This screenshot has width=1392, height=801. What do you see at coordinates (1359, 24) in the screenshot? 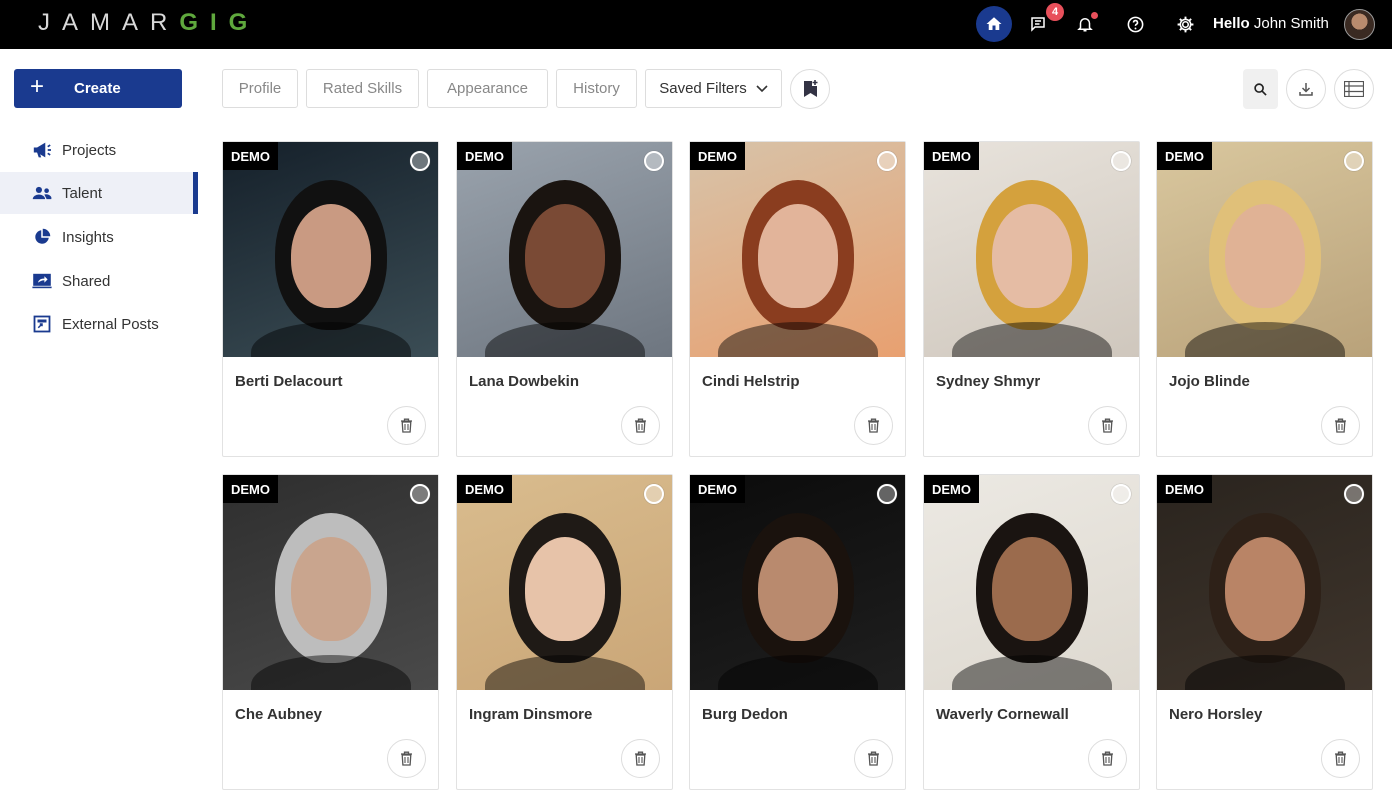
I see `user-avatar` at bounding box center [1359, 24].